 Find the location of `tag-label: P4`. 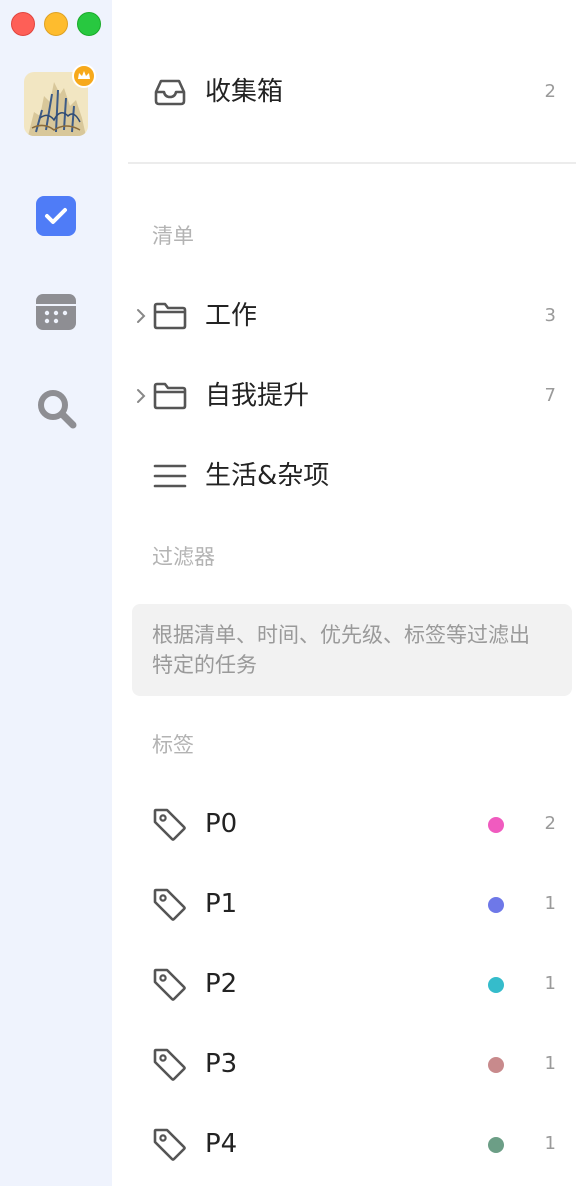

tag-label: P4 is located at coordinates (221, 1144).